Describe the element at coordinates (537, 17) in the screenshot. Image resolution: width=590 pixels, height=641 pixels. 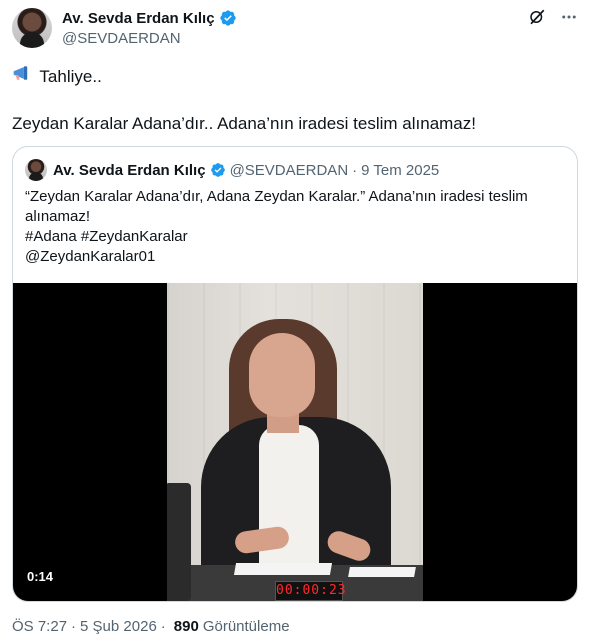
I see `grok-icon` at that location.